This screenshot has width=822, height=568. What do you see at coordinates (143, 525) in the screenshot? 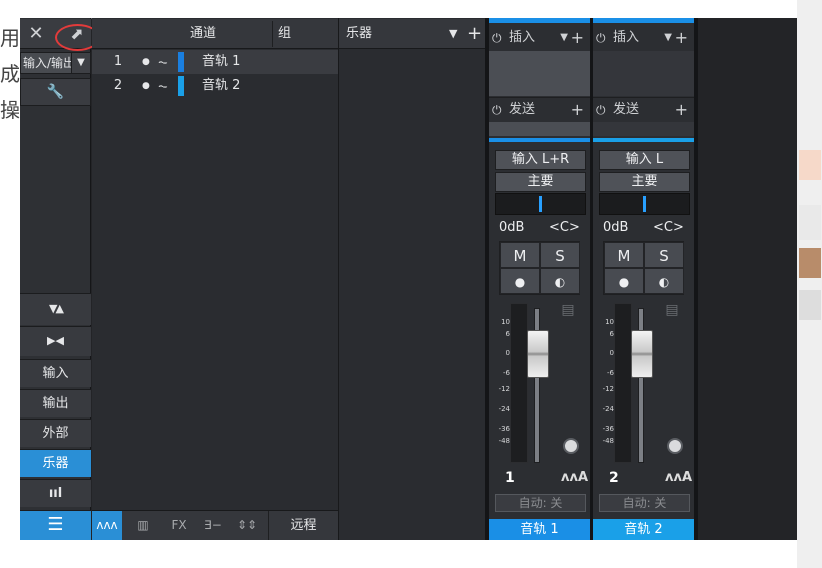
I see `piano-icon: ▥` at bounding box center [143, 525].